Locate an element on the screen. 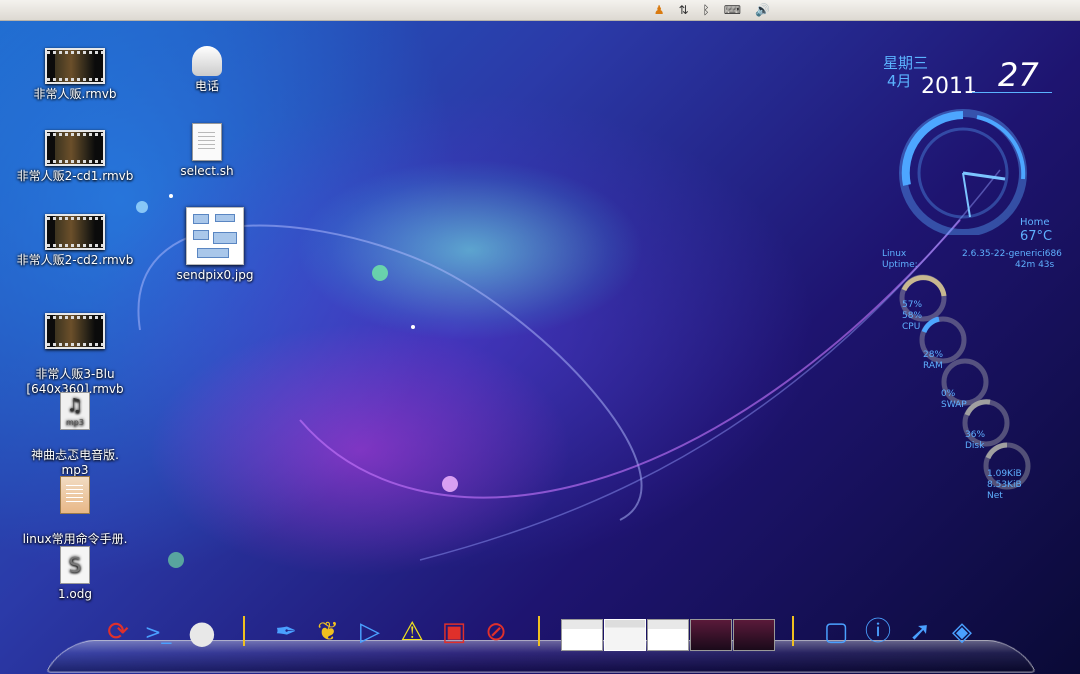  network-arrows-icon: ⇅ is located at coordinates (683, 10).